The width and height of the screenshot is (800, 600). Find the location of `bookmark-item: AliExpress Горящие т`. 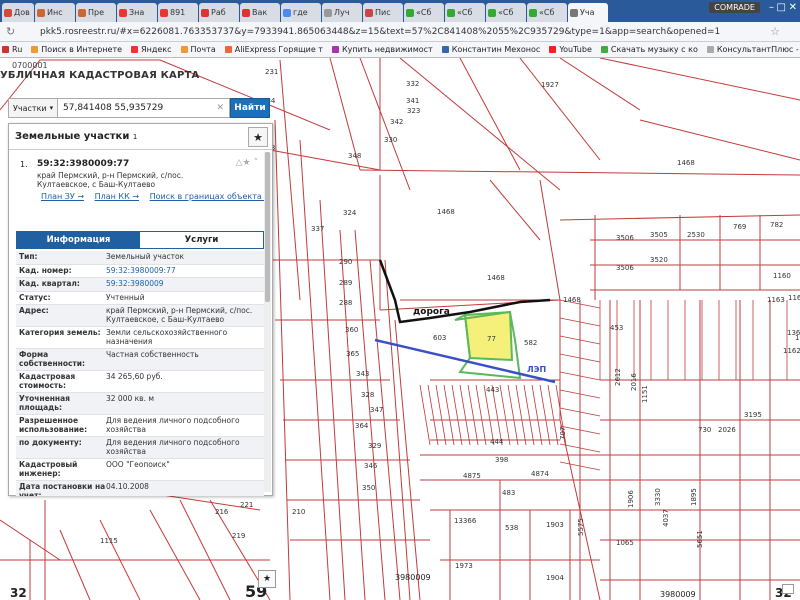

bookmark-item: AliExpress Горящие т is located at coordinates (273, 49).